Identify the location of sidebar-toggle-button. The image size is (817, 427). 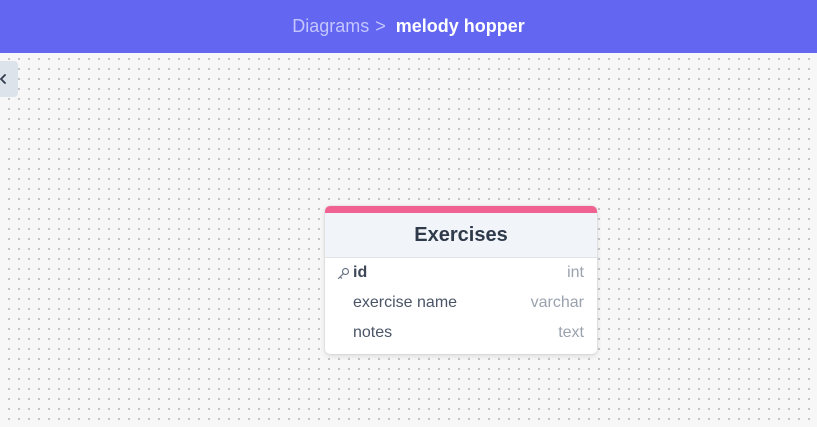
(9, 79).